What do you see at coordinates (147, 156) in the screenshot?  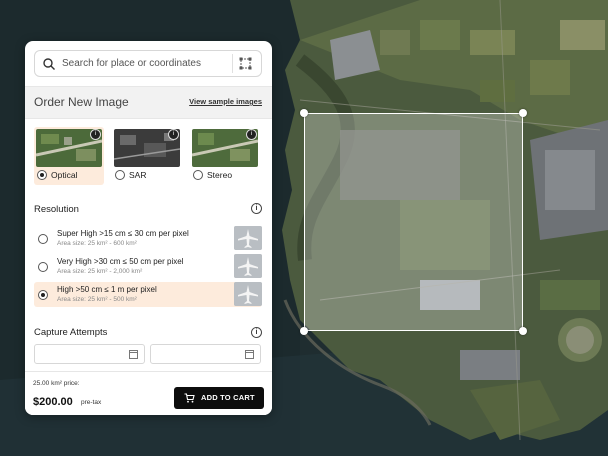 I see `product-option-sar: i SAR` at bounding box center [147, 156].